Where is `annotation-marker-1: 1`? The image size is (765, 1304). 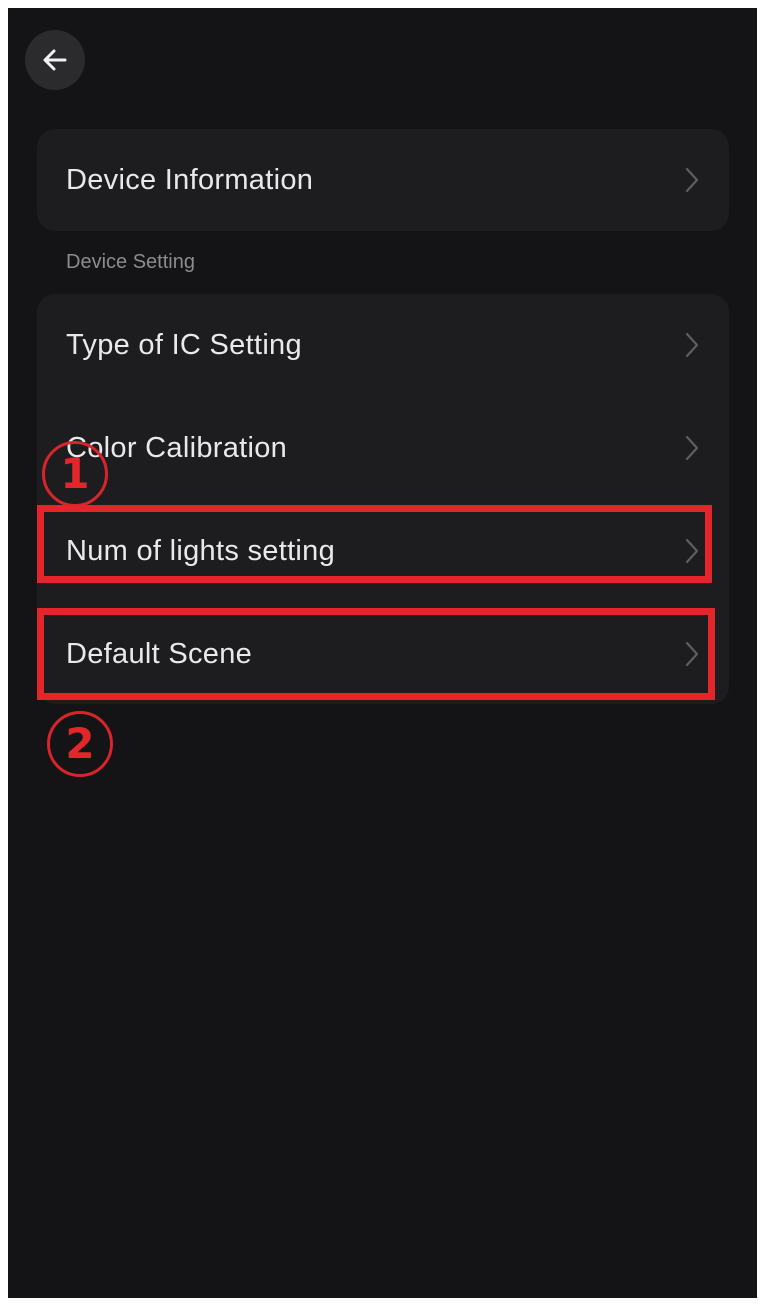 annotation-marker-1: 1 is located at coordinates (75, 474).